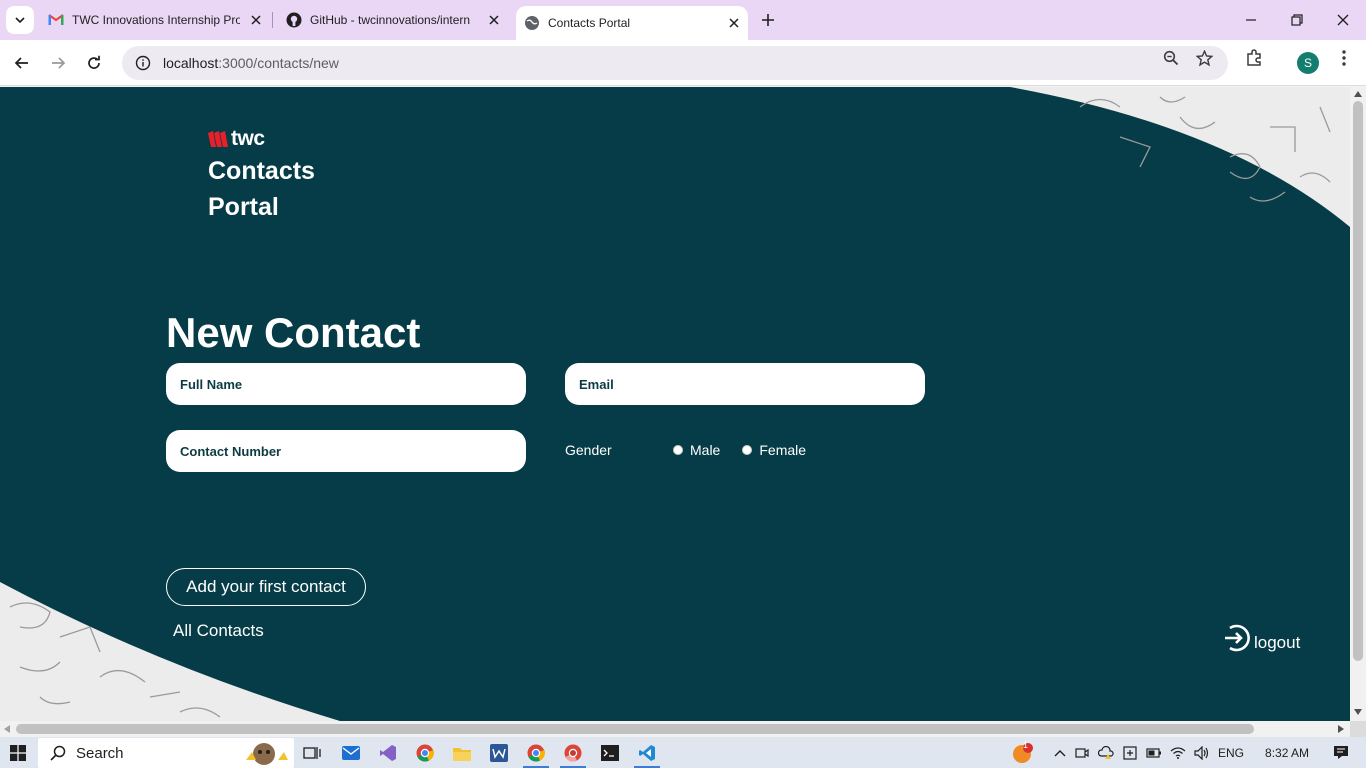  What do you see at coordinates (388, 753) in the screenshot?
I see `visual-studio-icon` at bounding box center [388, 753].